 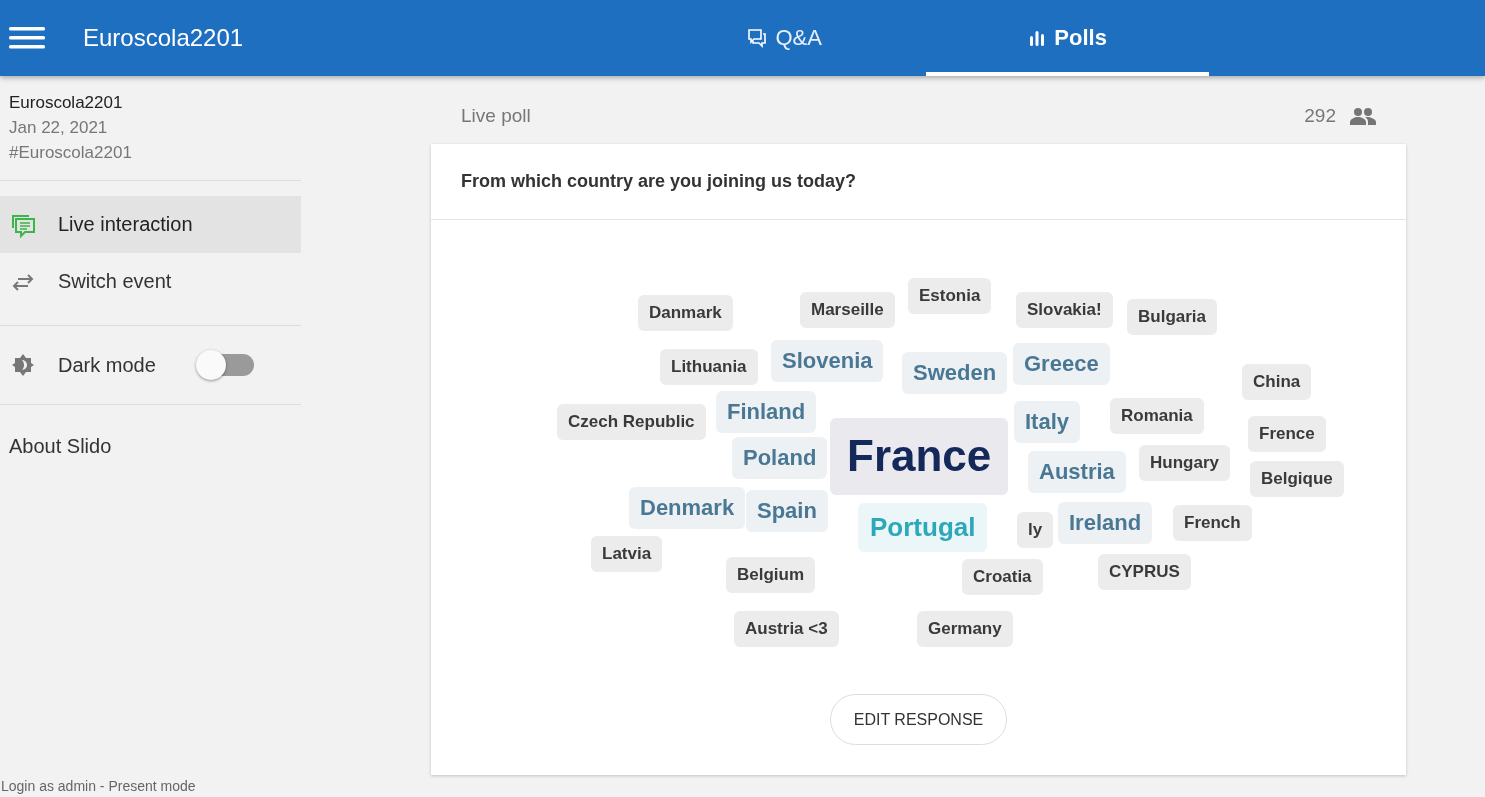 What do you see at coordinates (709, 367) in the screenshot?
I see `word-tag: Lithuania` at bounding box center [709, 367].